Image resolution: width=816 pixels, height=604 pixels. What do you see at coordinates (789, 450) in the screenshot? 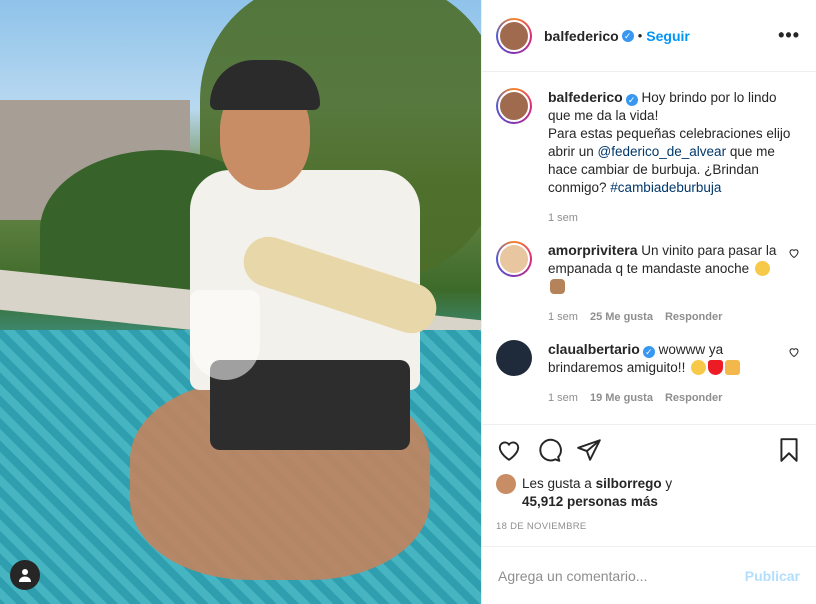
I see `save-bookmark-icon` at bounding box center [789, 450].